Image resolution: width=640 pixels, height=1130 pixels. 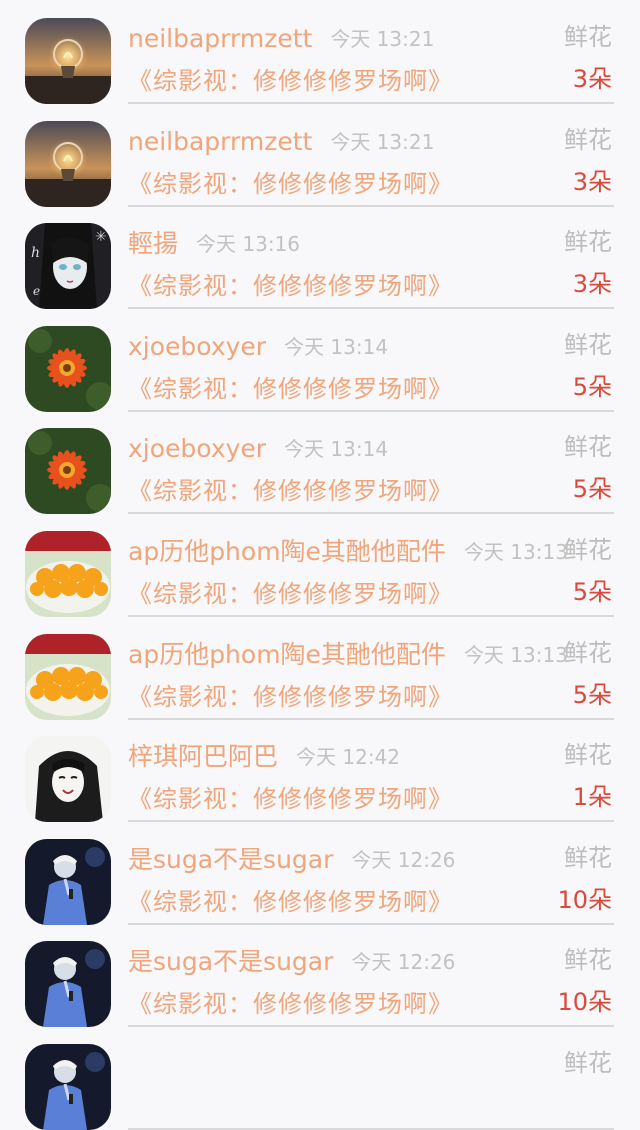 I want to click on gift-record-row: 梓琪阿巴阿巴 今天 12:42 鲜花《综影视：修修修修罗场啊》 1朵, so click(x=320, y=770).